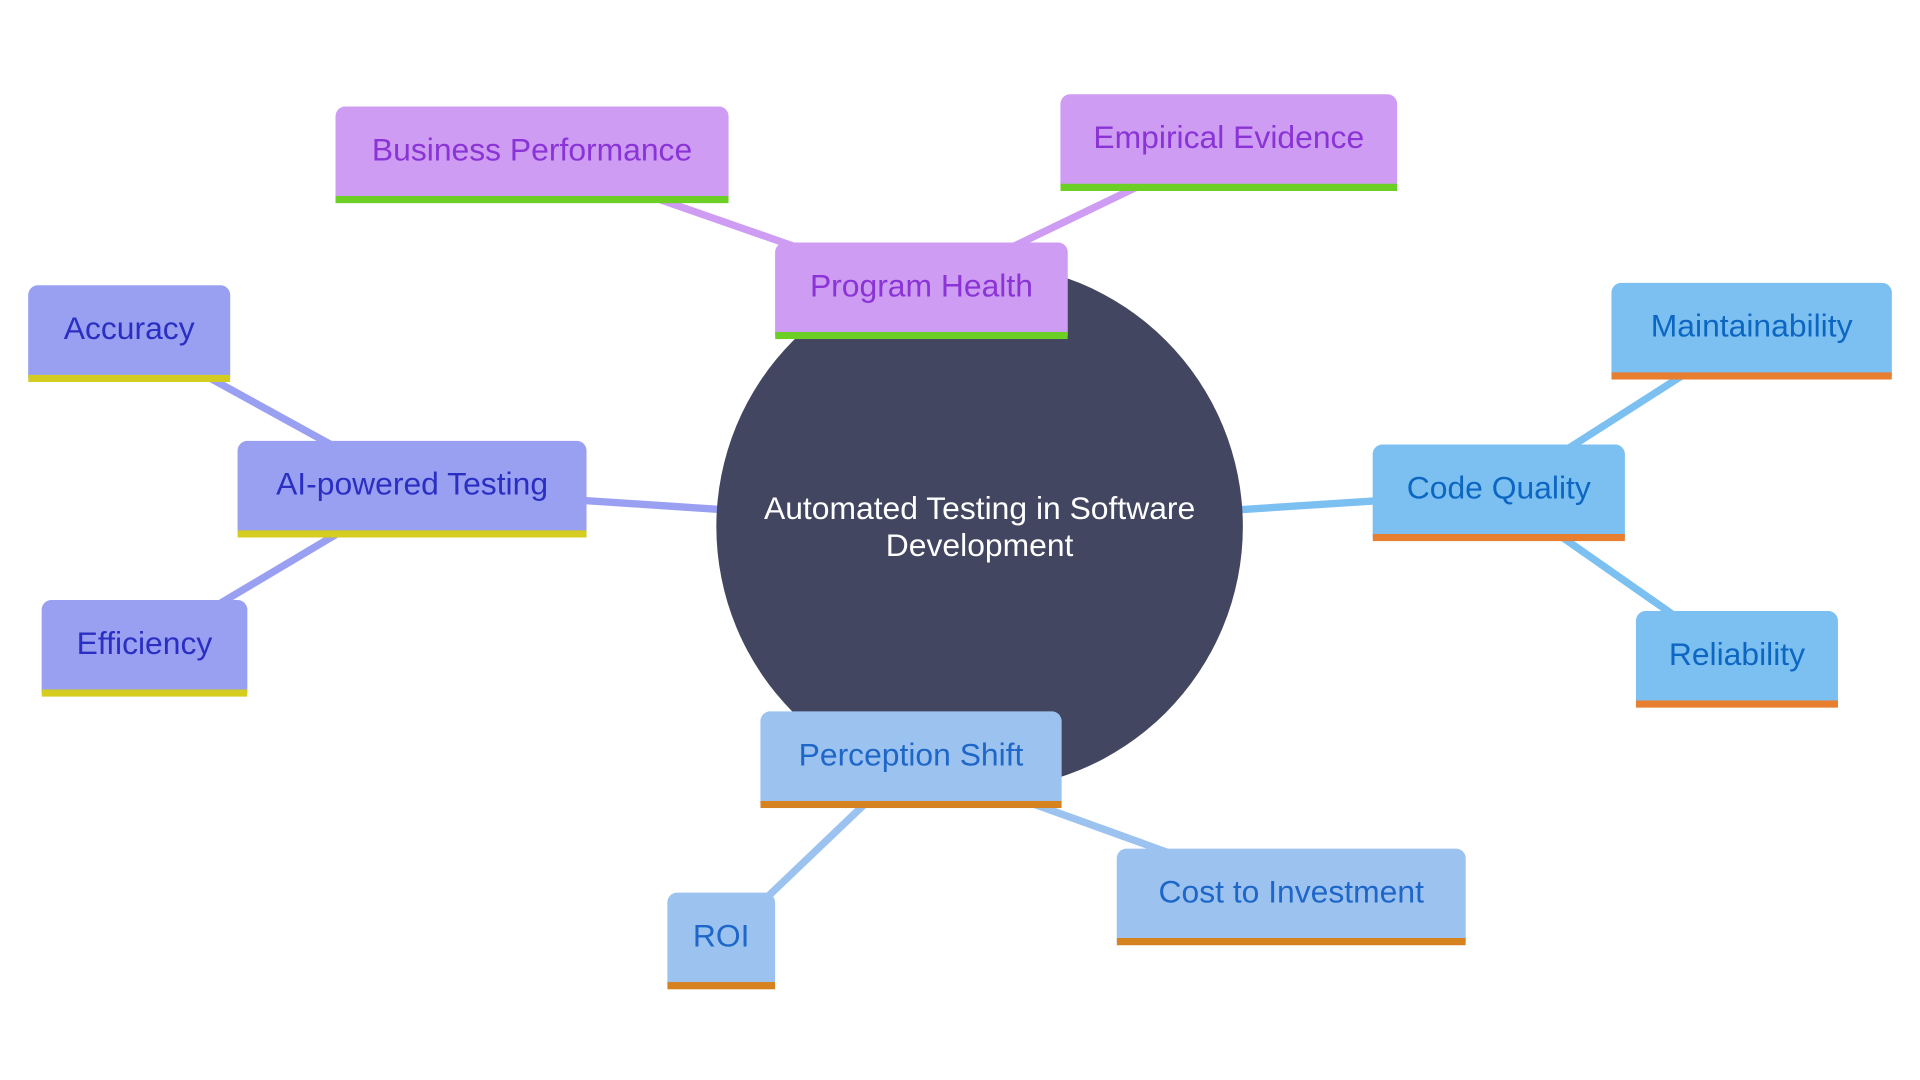 The image size is (1920, 1080). What do you see at coordinates (412, 484) in the screenshot?
I see `node-label: AI-powered Testing` at bounding box center [412, 484].